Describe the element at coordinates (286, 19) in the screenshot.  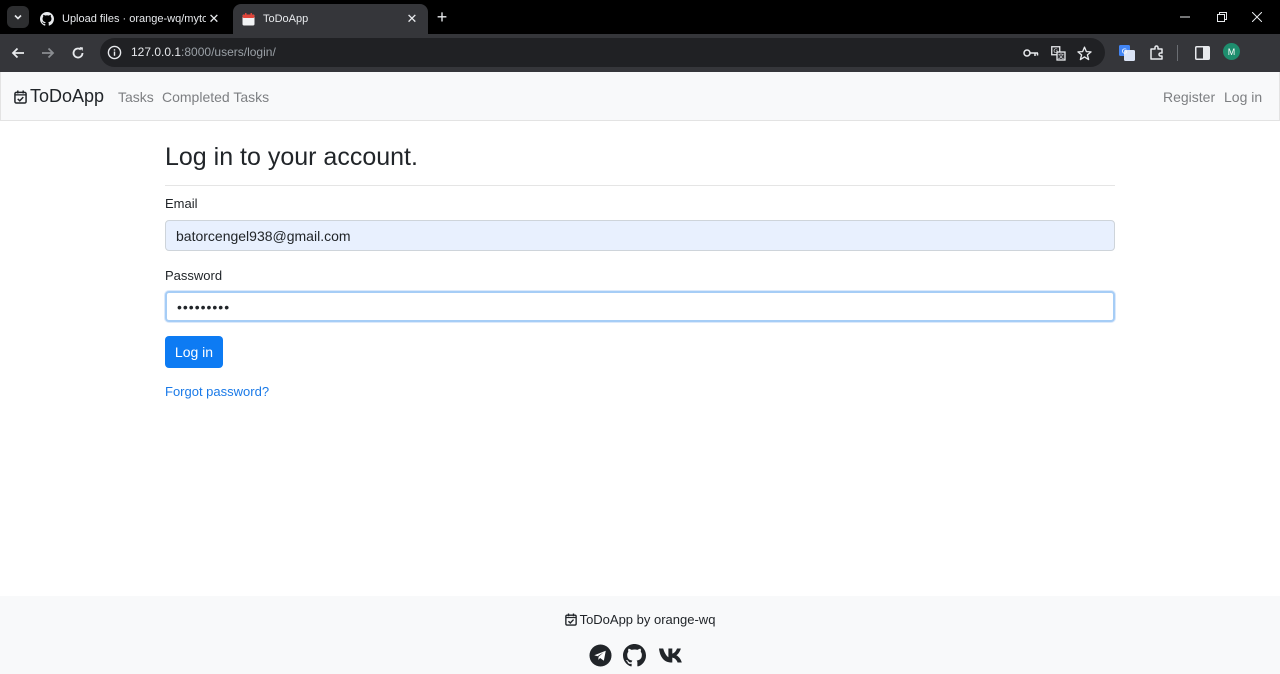
I see `tab-title: ToDoApp` at that location.